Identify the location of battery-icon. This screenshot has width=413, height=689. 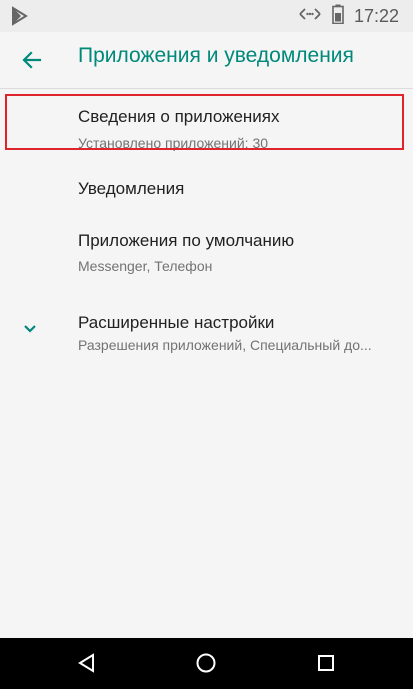
(338, 16).